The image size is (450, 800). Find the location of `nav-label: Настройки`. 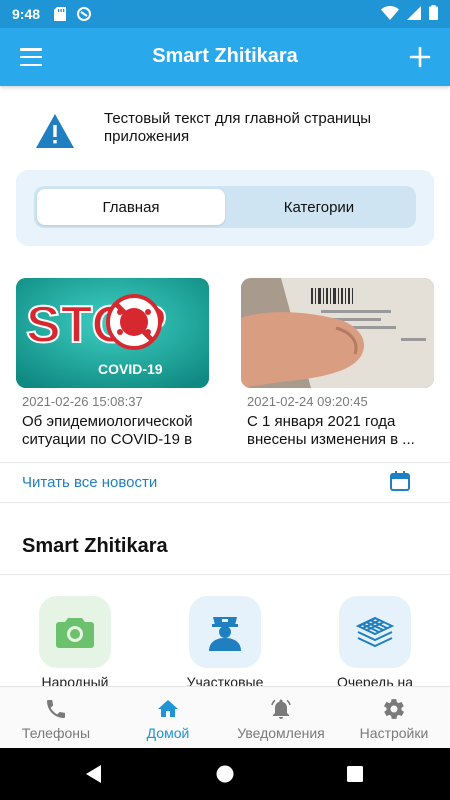

nav-label: Настройки is located at coordinates (394, 733).